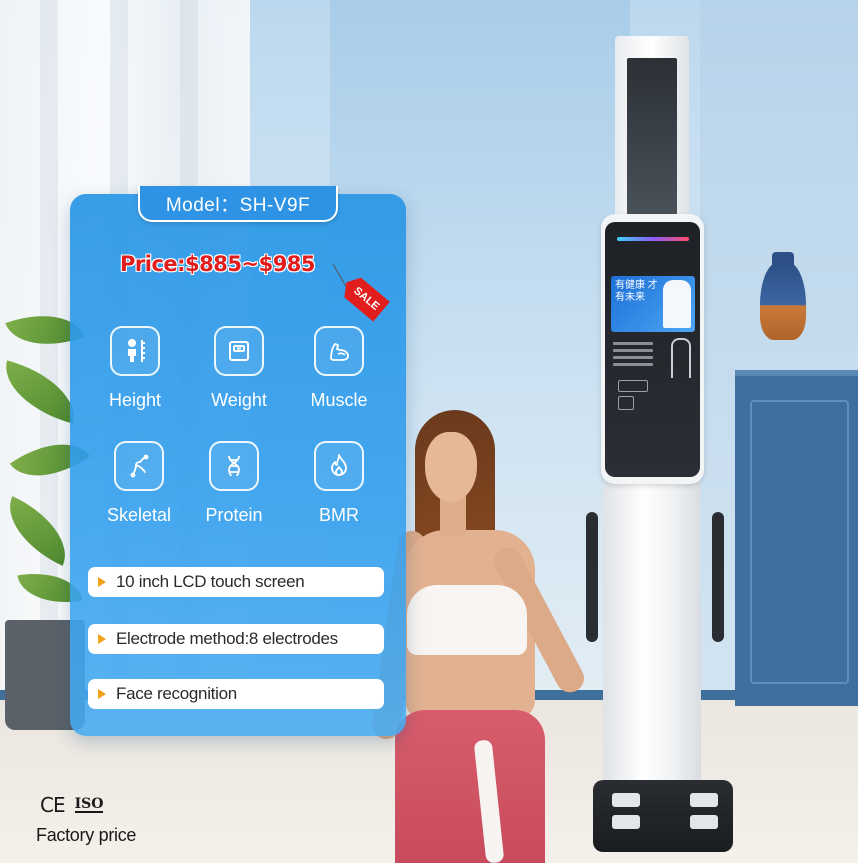 The height and width of the screenshot is (863, 858). I want to click on device-touch-screen: 有健康 才有未来, so click(653, 304).